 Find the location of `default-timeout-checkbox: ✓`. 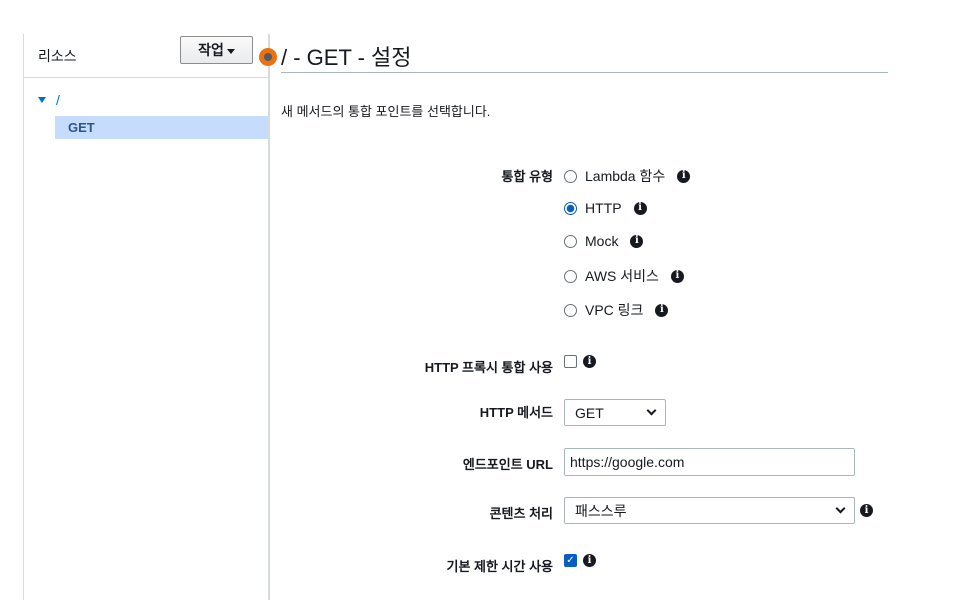

default-timeout-checkbox: ✓ is located at coordinates (570, 560).